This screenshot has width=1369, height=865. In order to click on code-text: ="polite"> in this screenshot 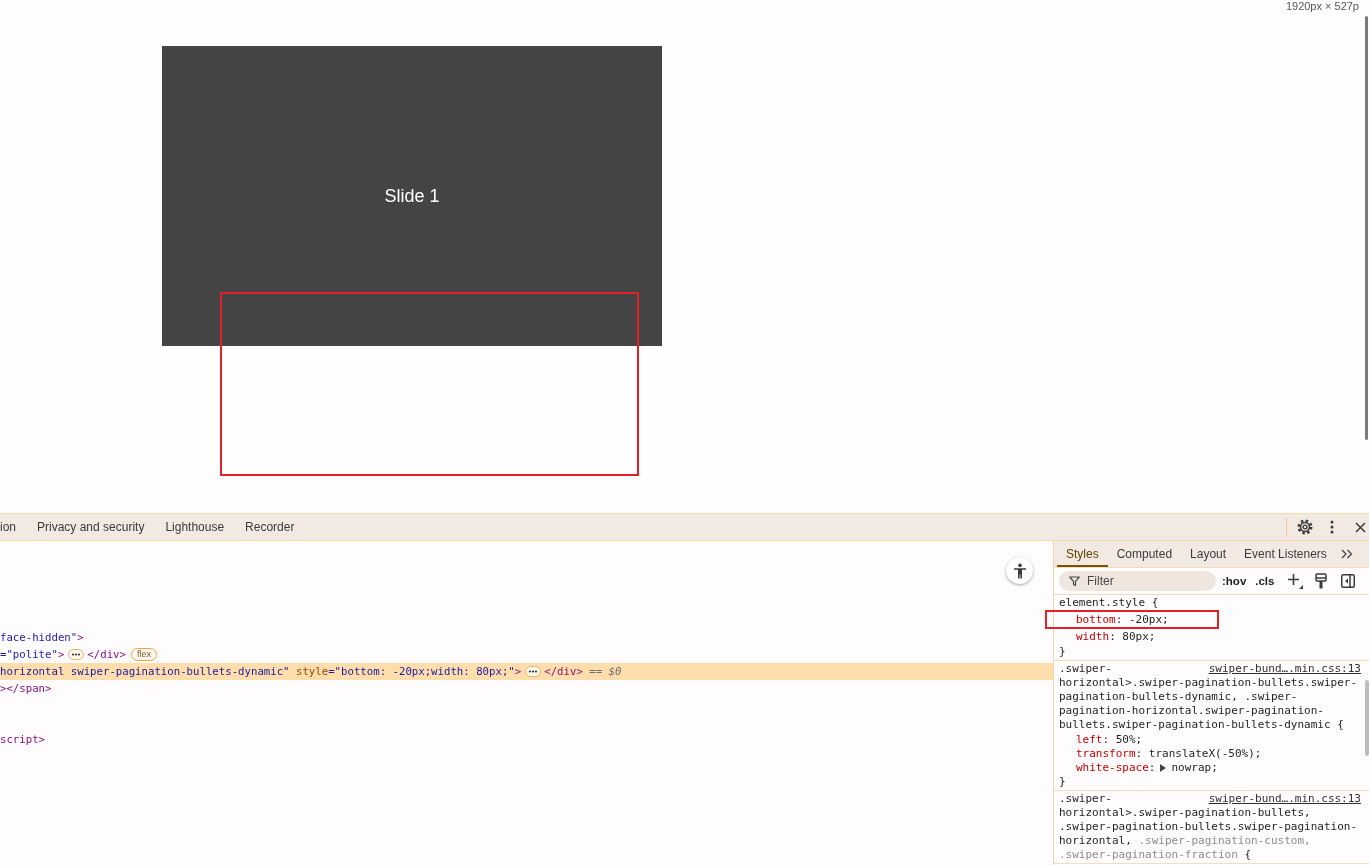, I will do `click(32, 655)`.